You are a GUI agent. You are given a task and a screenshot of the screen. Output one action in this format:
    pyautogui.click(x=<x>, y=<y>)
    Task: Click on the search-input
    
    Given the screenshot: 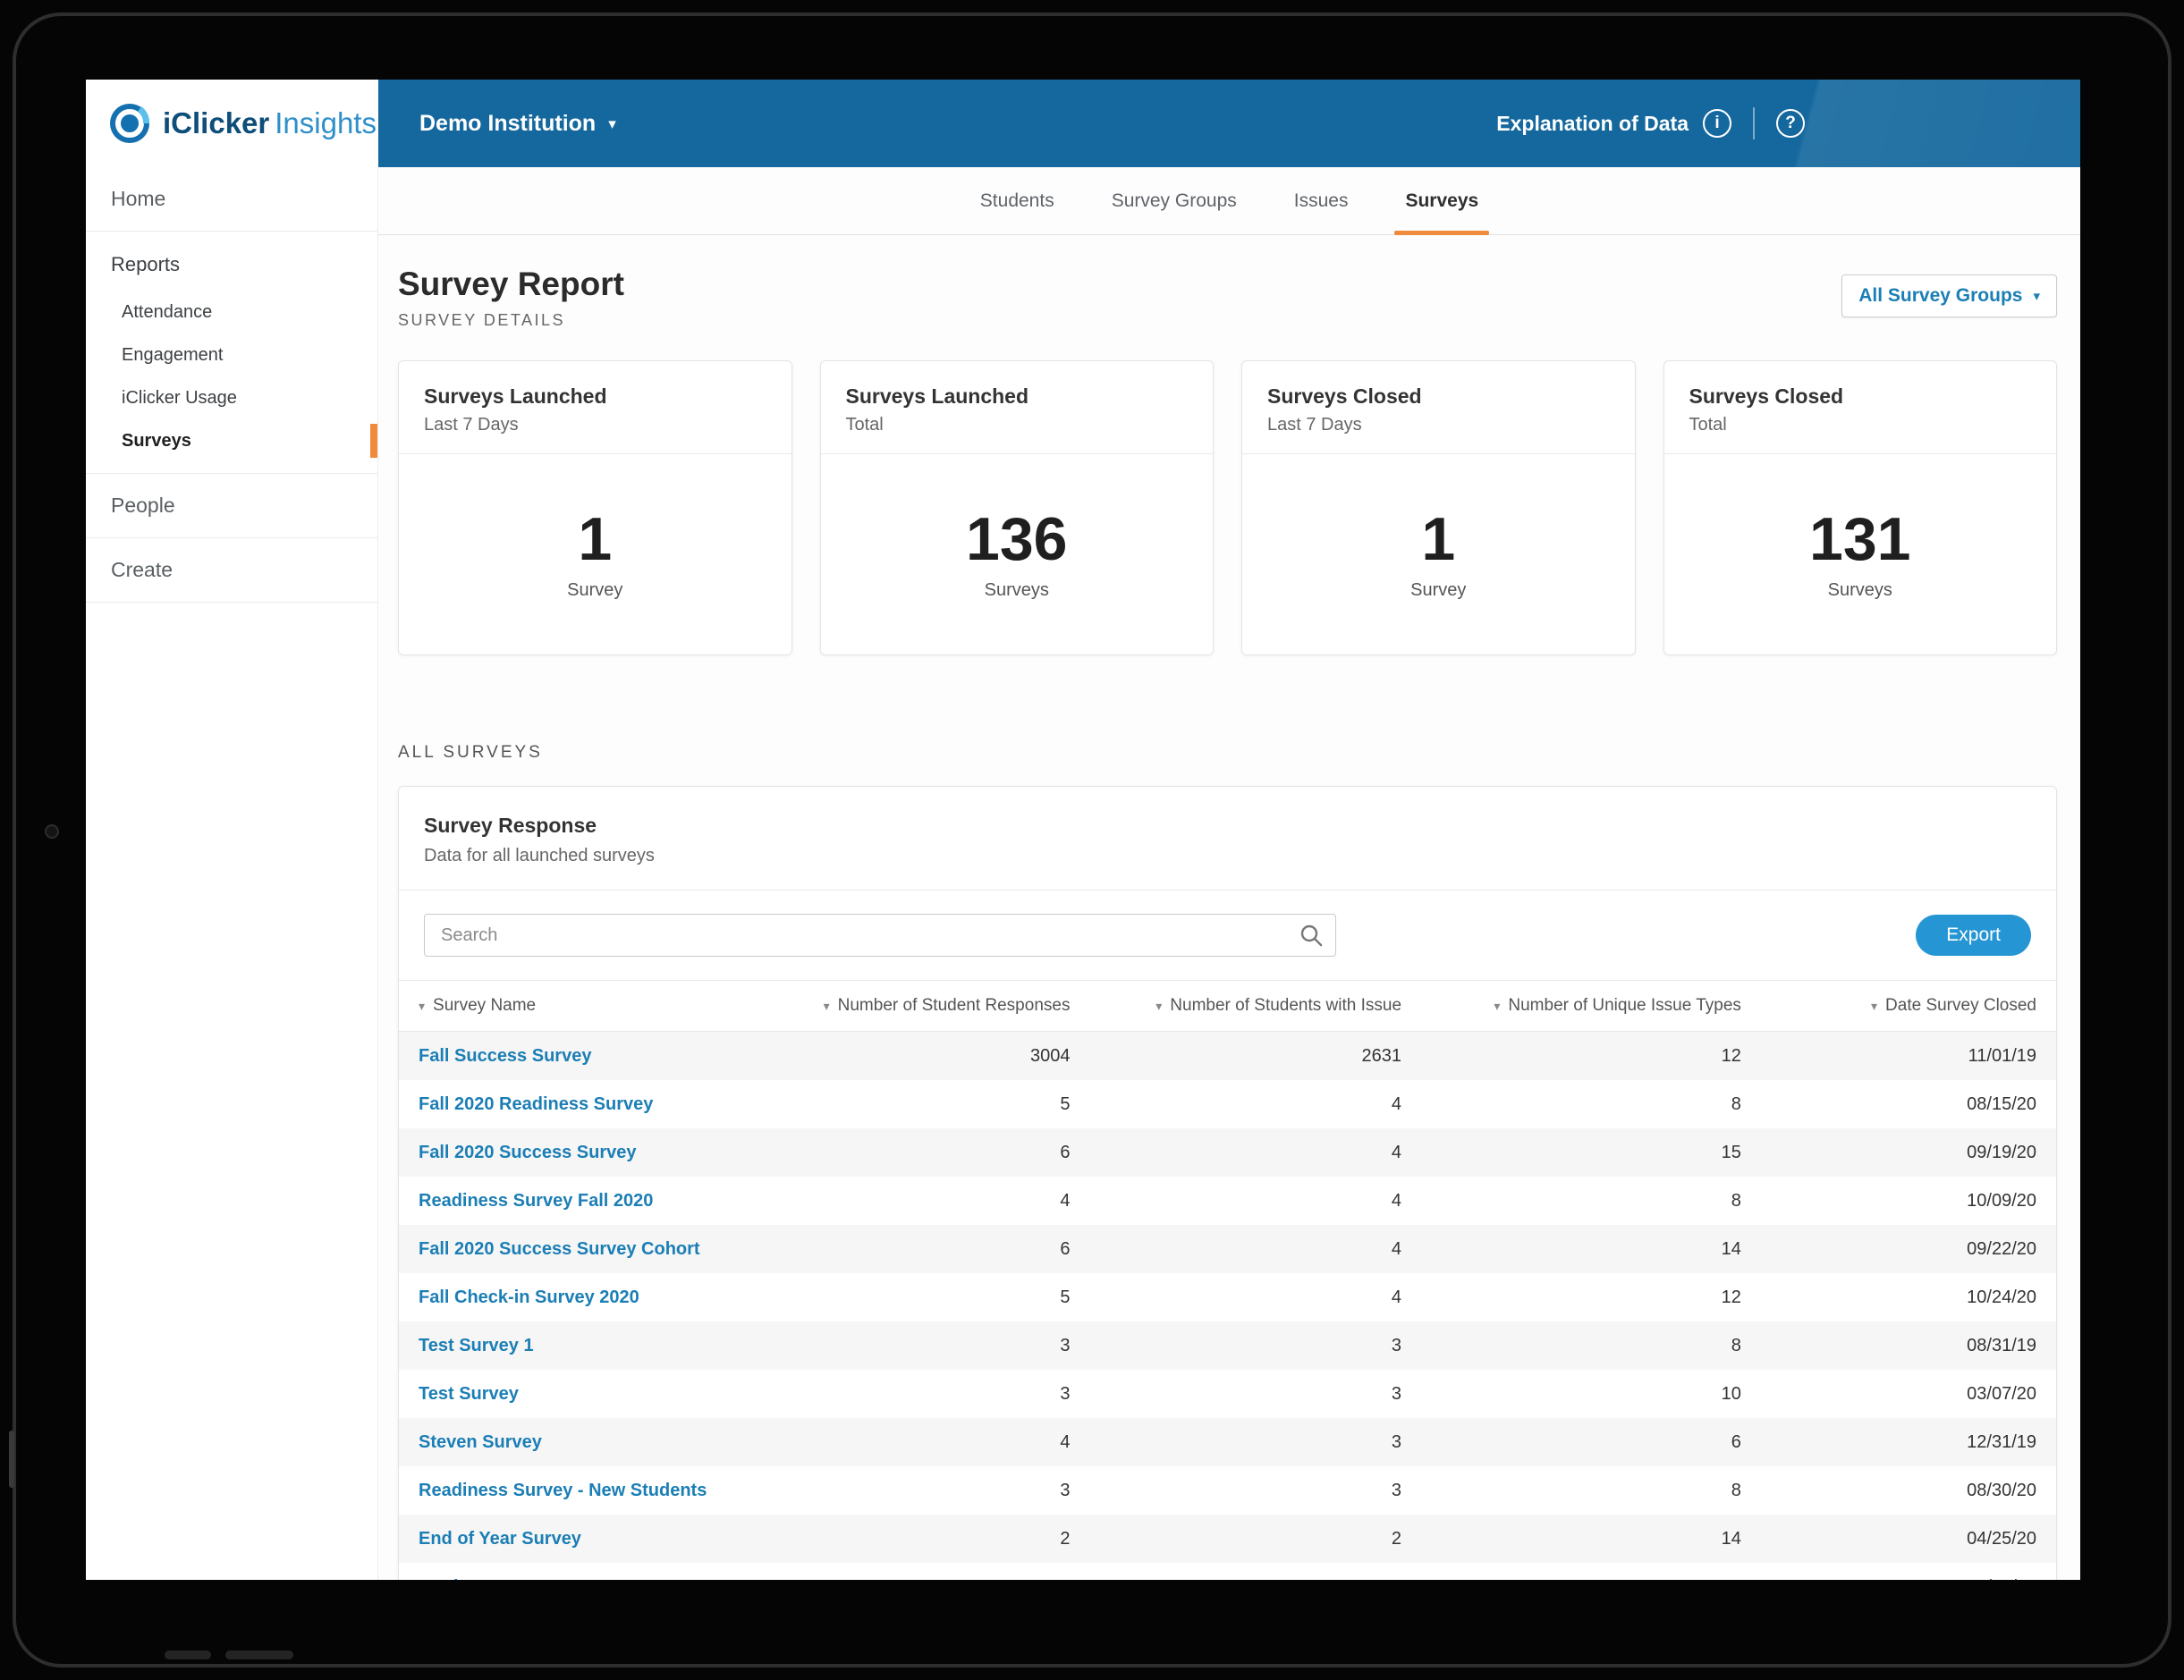 What is the action you would take?
    pyautogui.click(x=880, y=935)
    